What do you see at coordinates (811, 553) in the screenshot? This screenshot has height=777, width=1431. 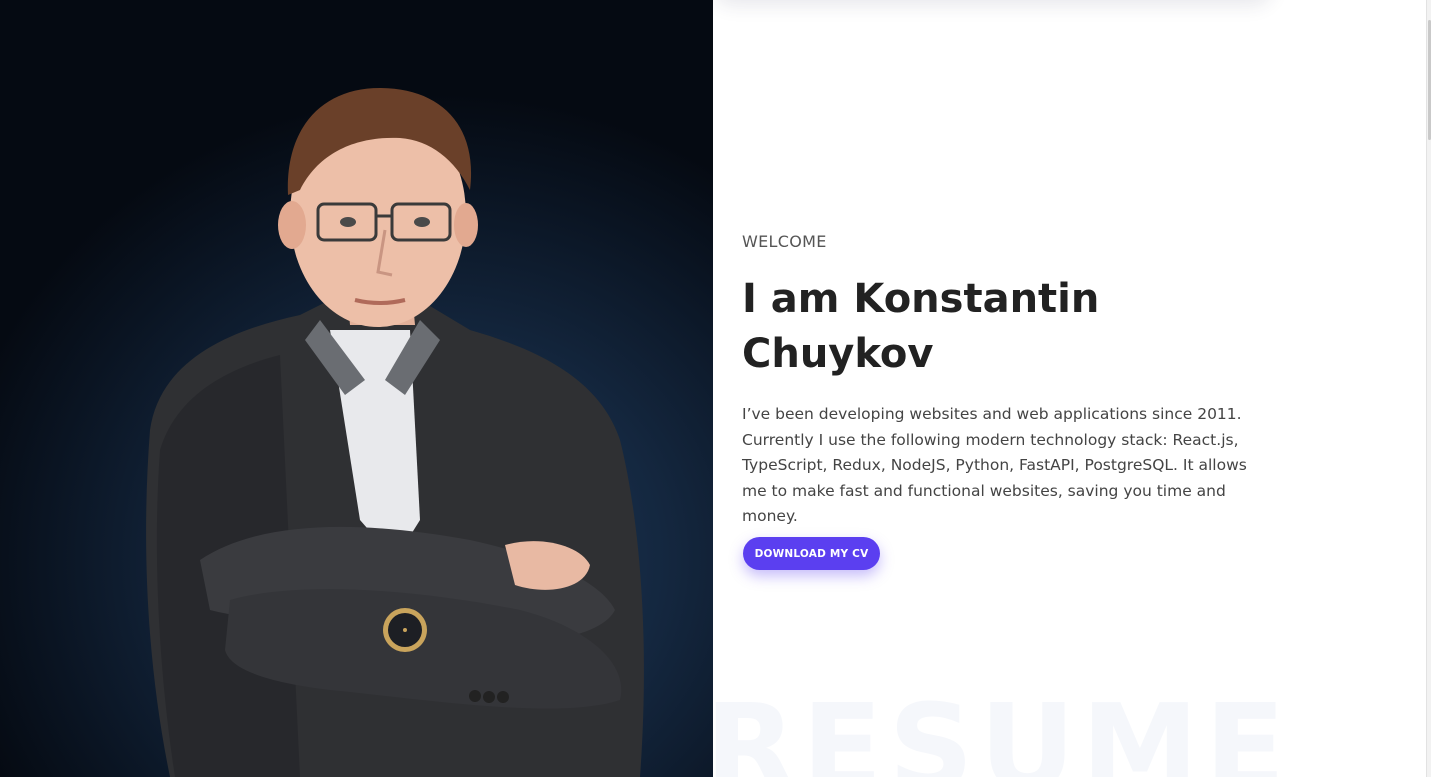 I see `download-cv-button: DOWNLOAD MY CV` at bounding box center [811, 553].